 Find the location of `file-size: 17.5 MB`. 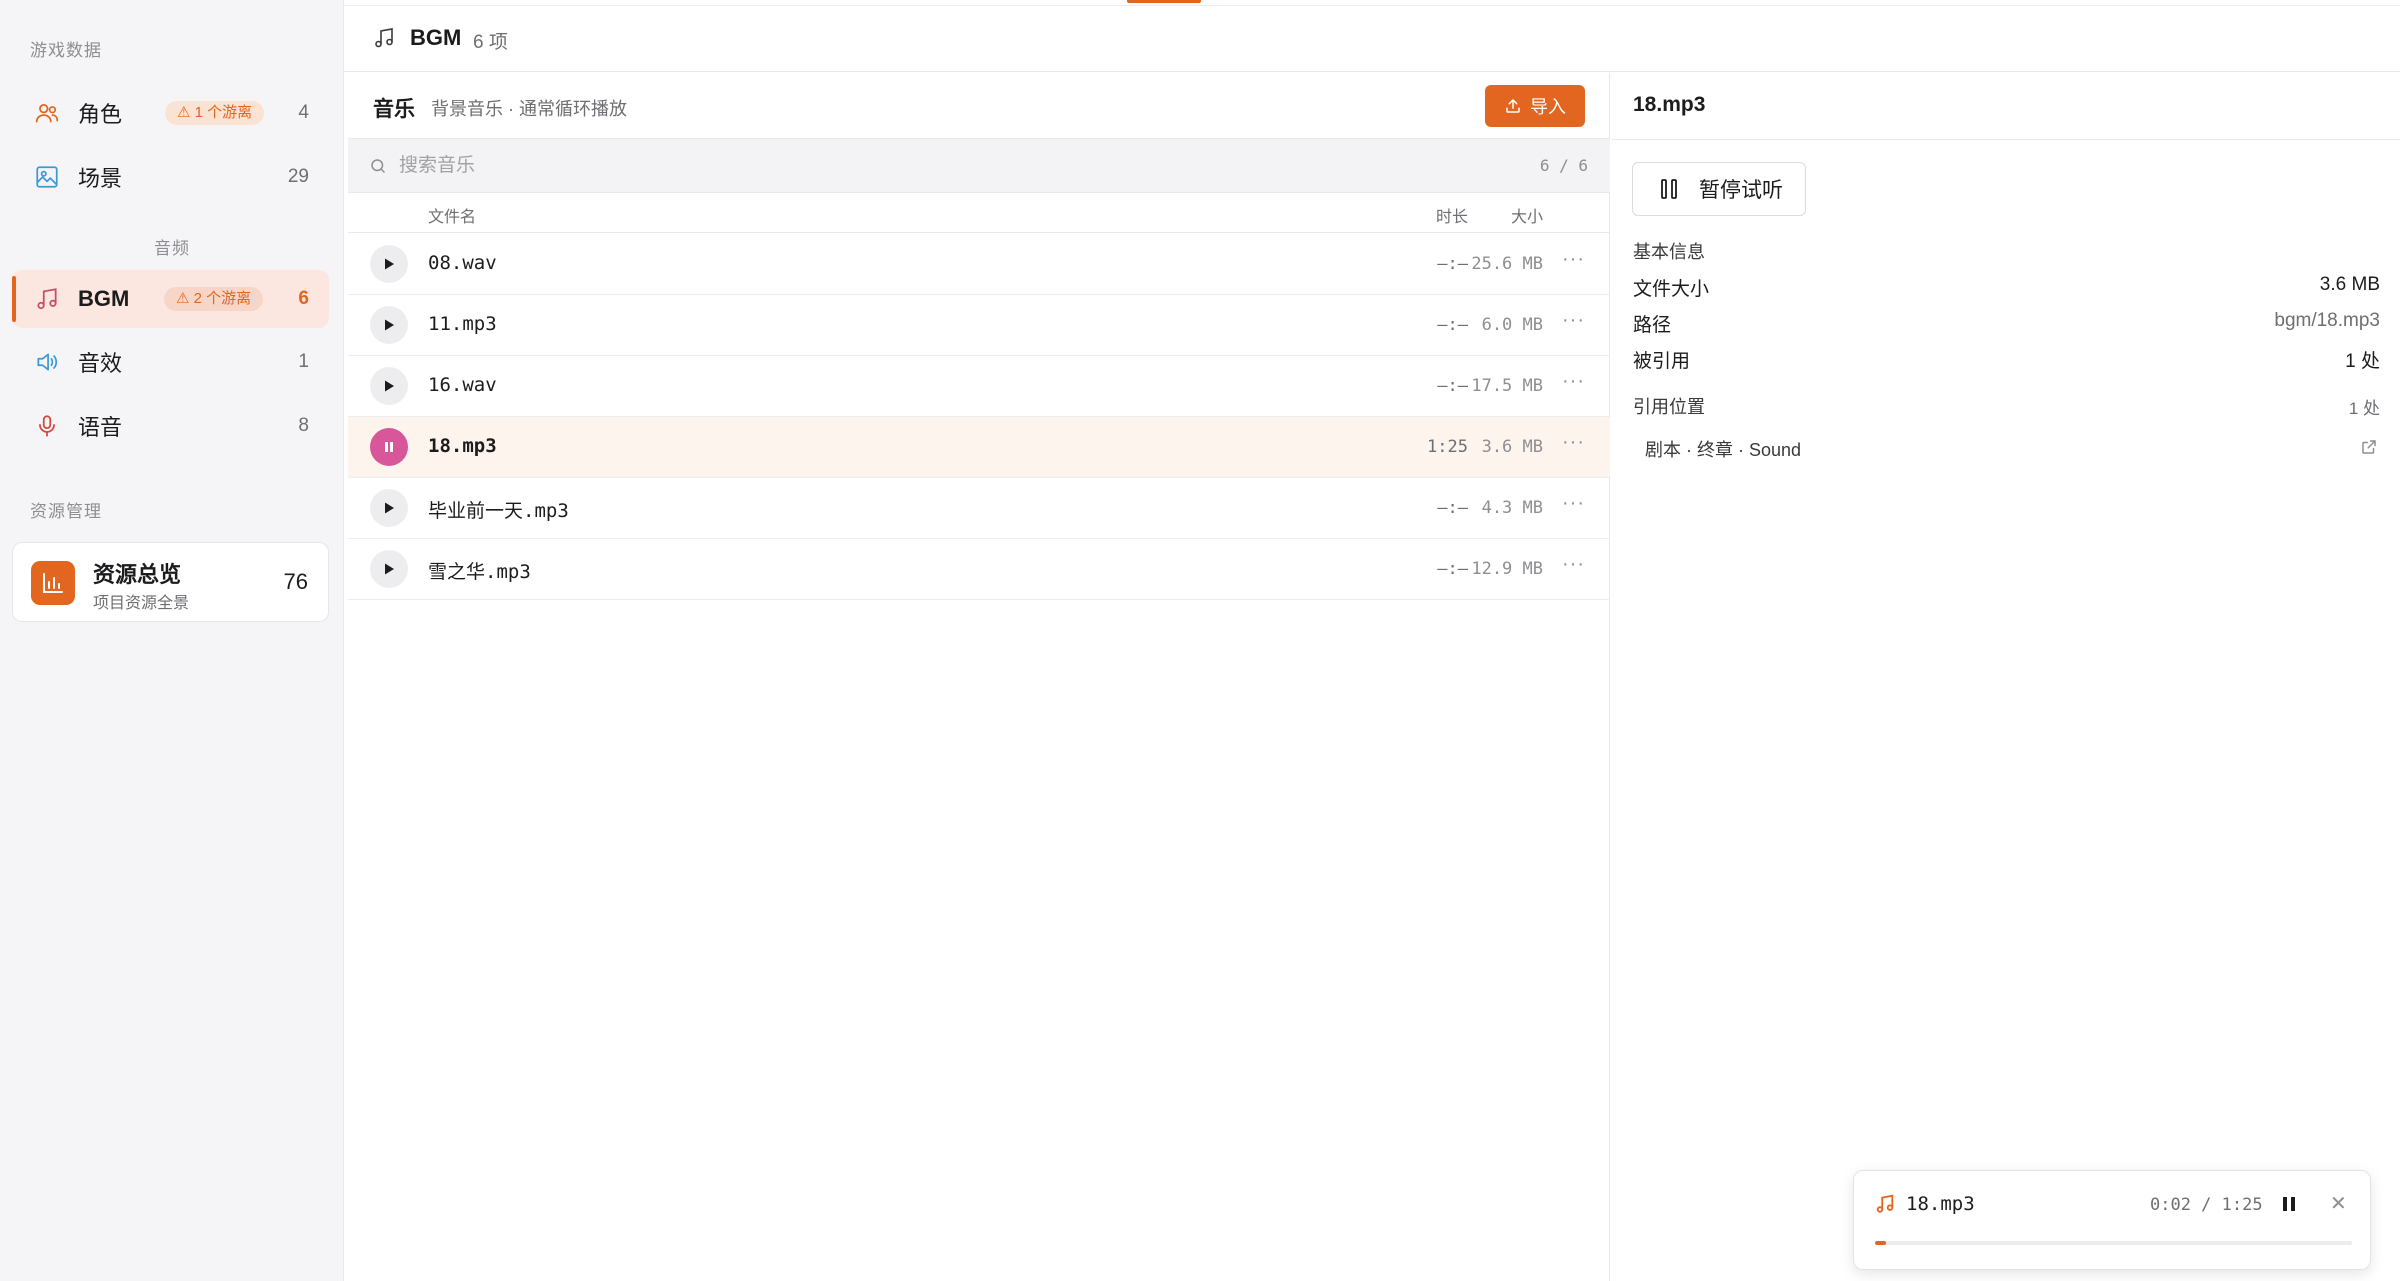

file-size: 17.5 MB is located at coordinates (1507, 386).